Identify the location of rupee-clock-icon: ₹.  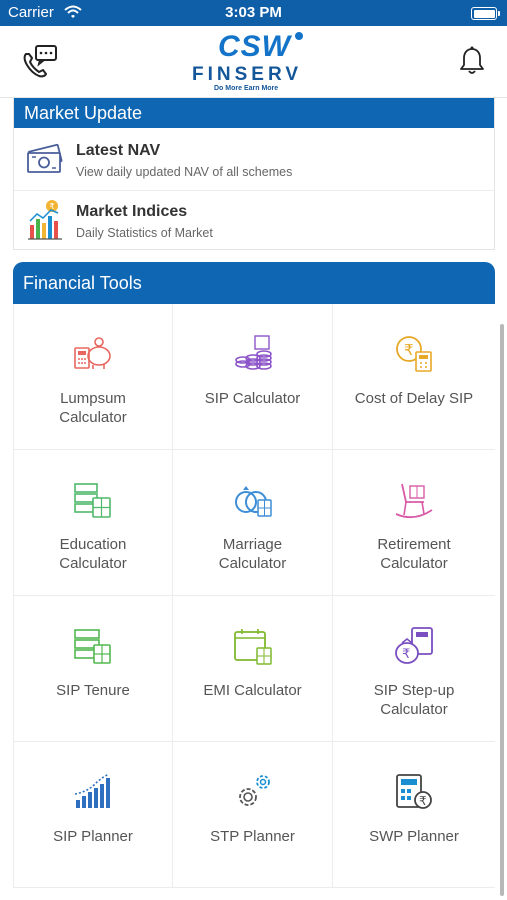
(414, 354).